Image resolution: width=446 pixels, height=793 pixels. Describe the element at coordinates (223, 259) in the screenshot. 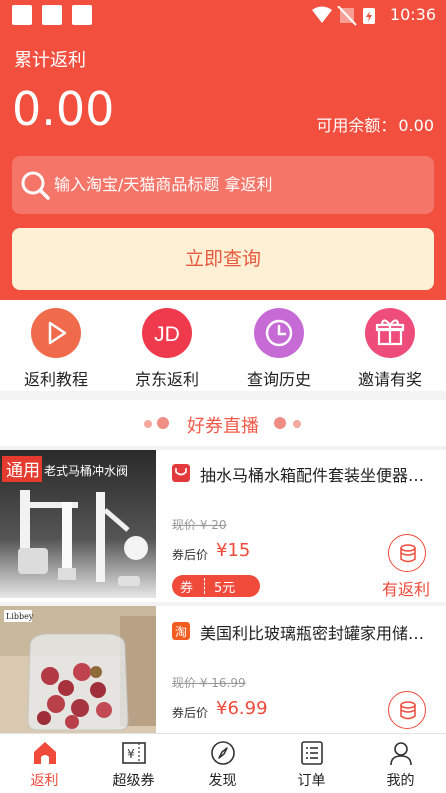

I see `query-button: 立即查询` at that location.